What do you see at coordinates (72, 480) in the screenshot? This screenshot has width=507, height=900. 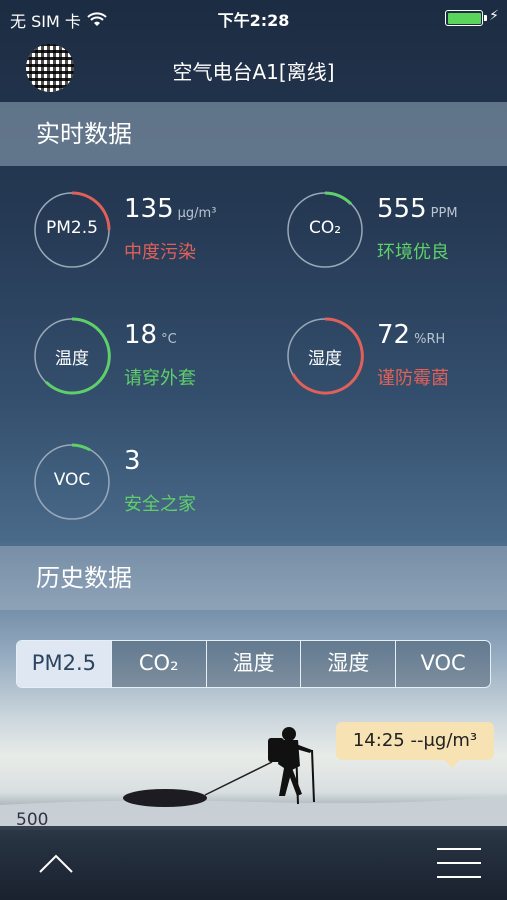 I see `metric-label: VOC` at bounding box center [72, 480].